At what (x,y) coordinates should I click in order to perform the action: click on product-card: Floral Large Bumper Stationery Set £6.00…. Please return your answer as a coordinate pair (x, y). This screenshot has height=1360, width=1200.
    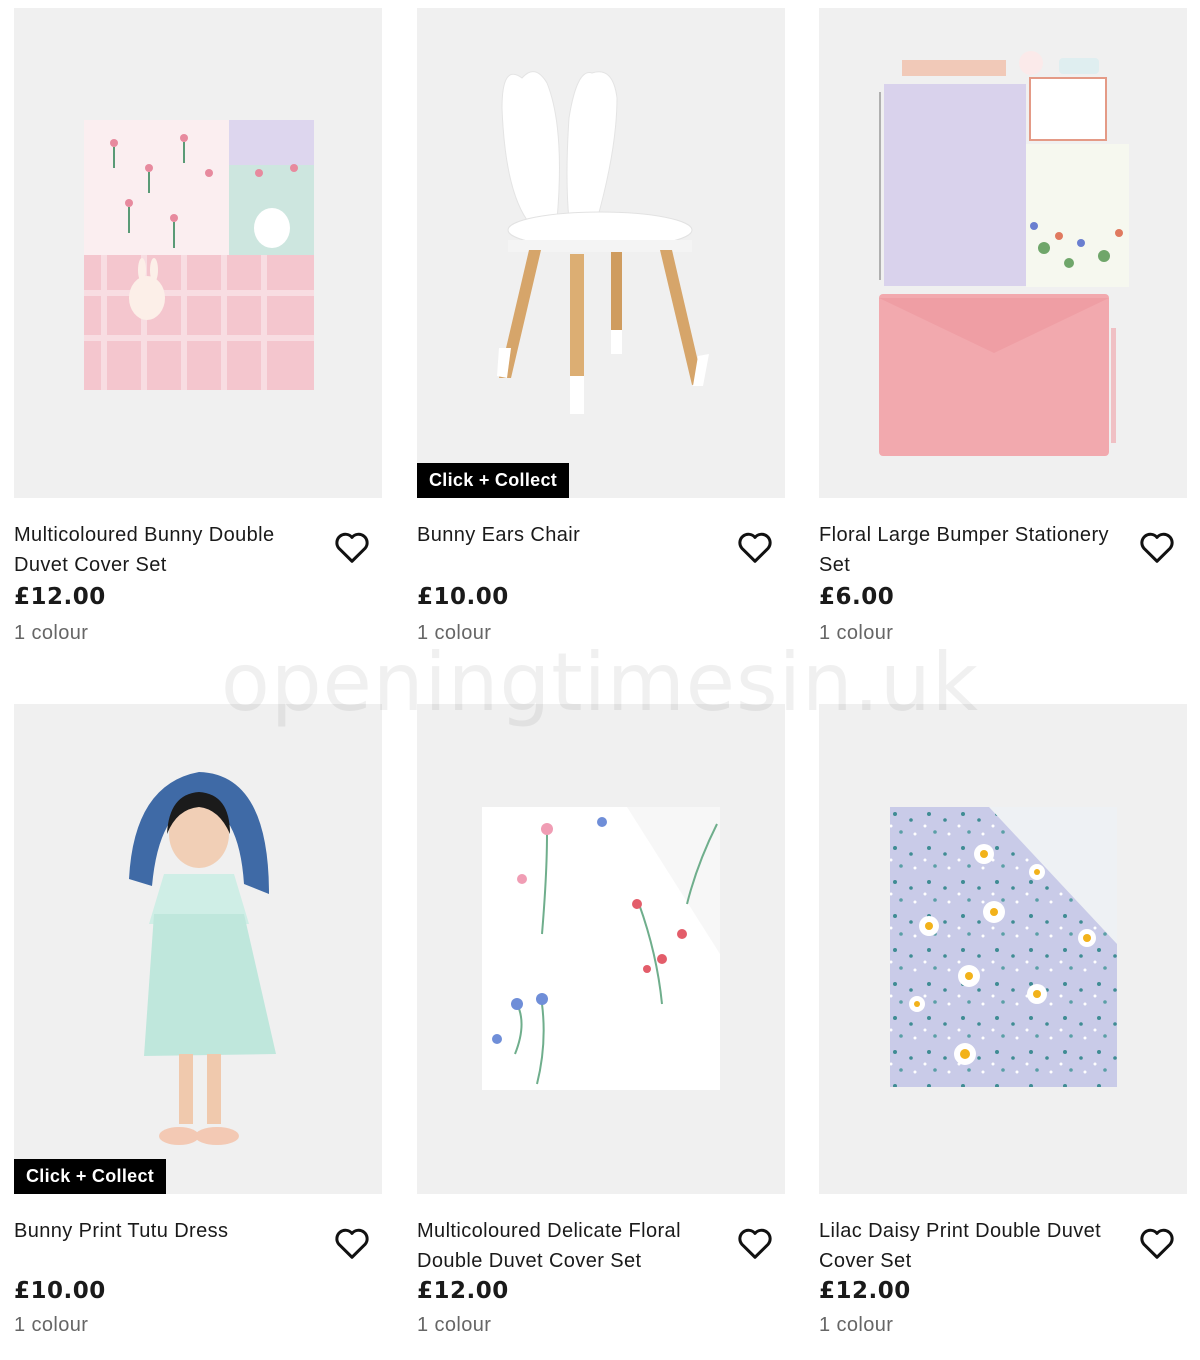
    Looking at the image, I should click on (1003, 333).